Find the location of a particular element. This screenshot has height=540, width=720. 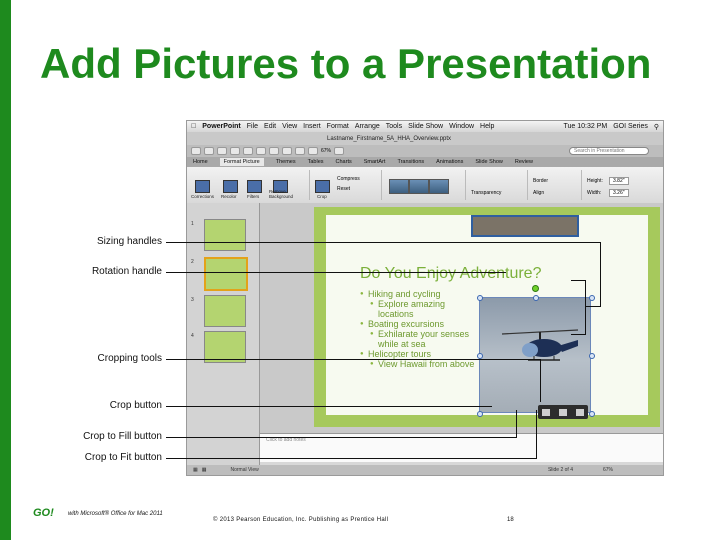

menu-slide-show: Slide Show is located at coordinates (425, 126).